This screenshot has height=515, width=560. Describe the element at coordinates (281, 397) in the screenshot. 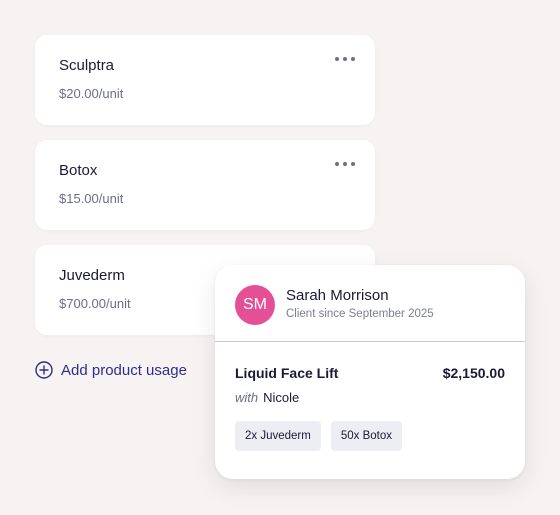

I see `provider-name: Nicole` at that location.